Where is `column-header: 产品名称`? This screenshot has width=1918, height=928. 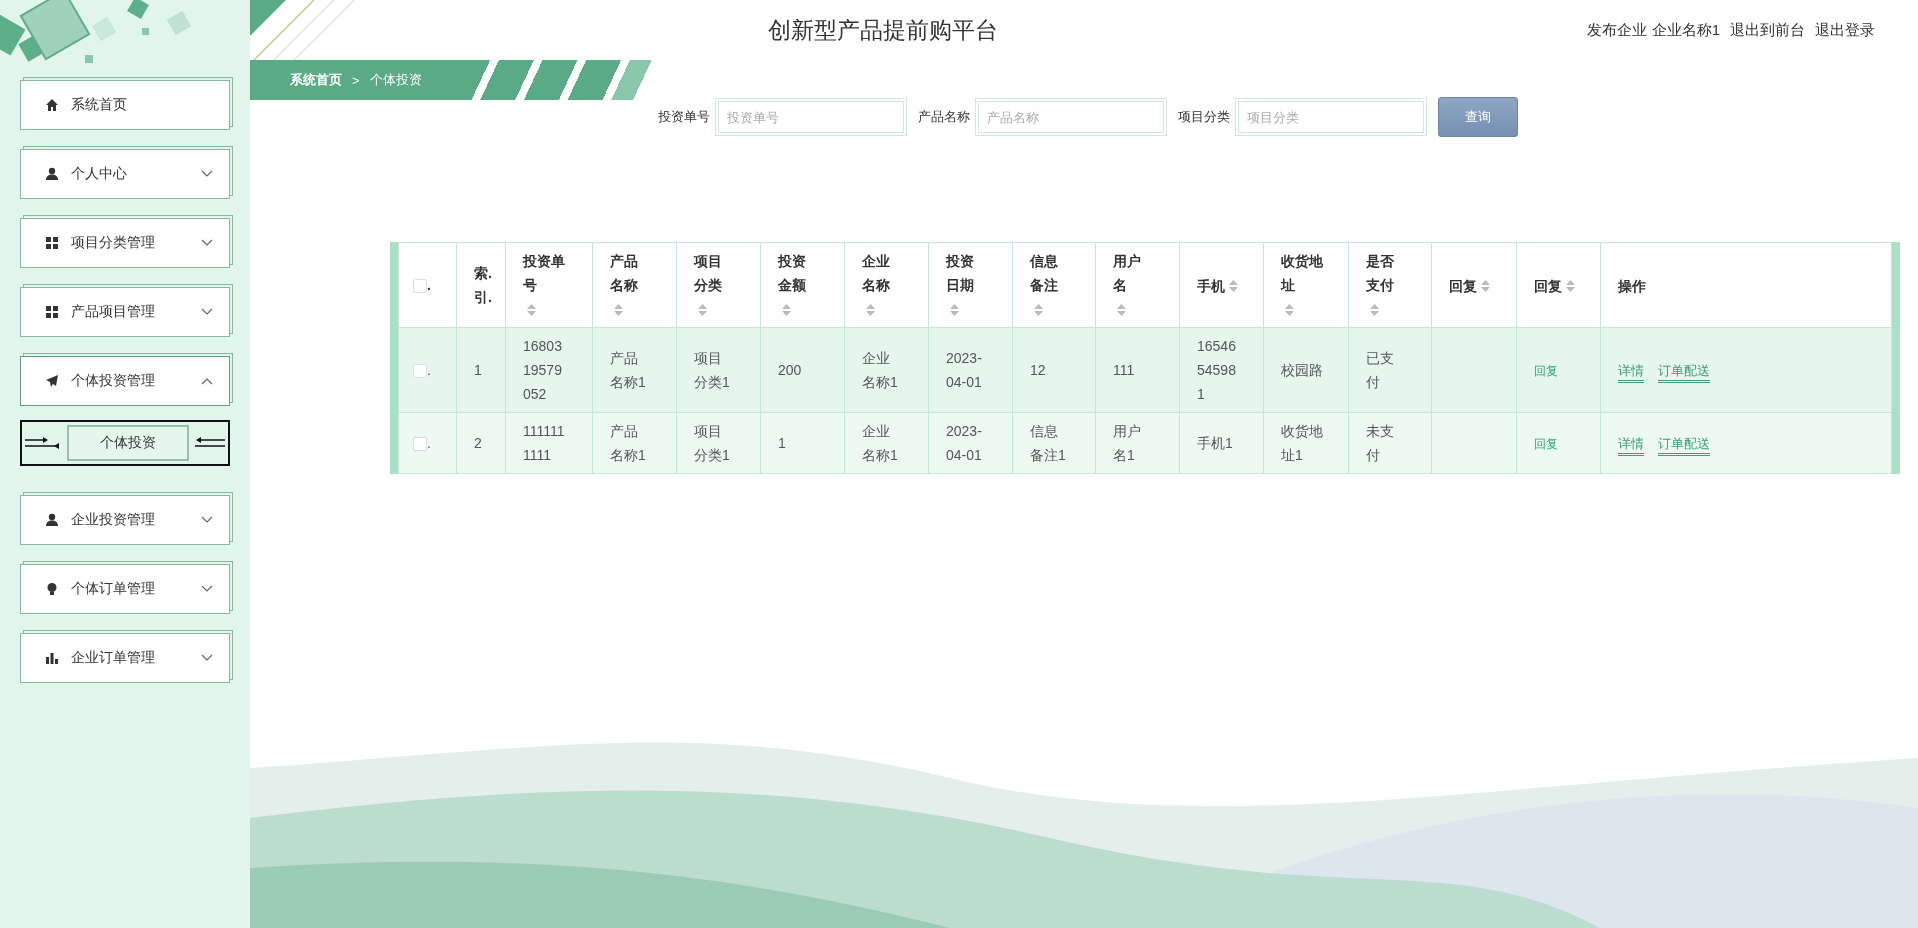 column-header: 产品名称 is located at coordinates (624, 273).